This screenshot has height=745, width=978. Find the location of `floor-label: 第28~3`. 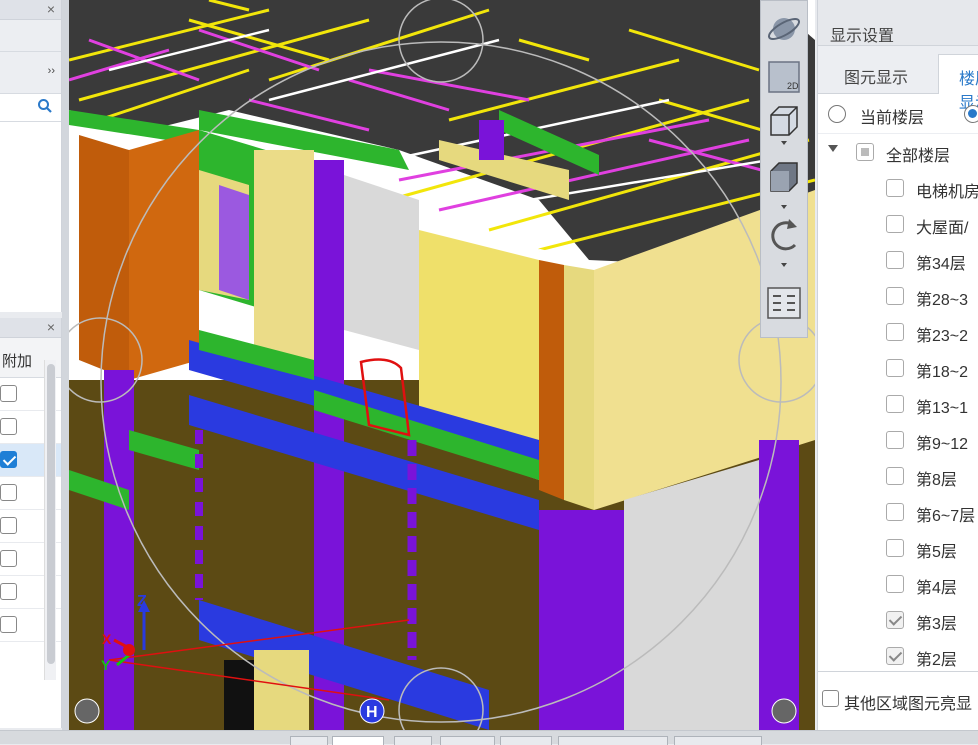

floor-label: 第28~3 is located at coordinates (942, 300).